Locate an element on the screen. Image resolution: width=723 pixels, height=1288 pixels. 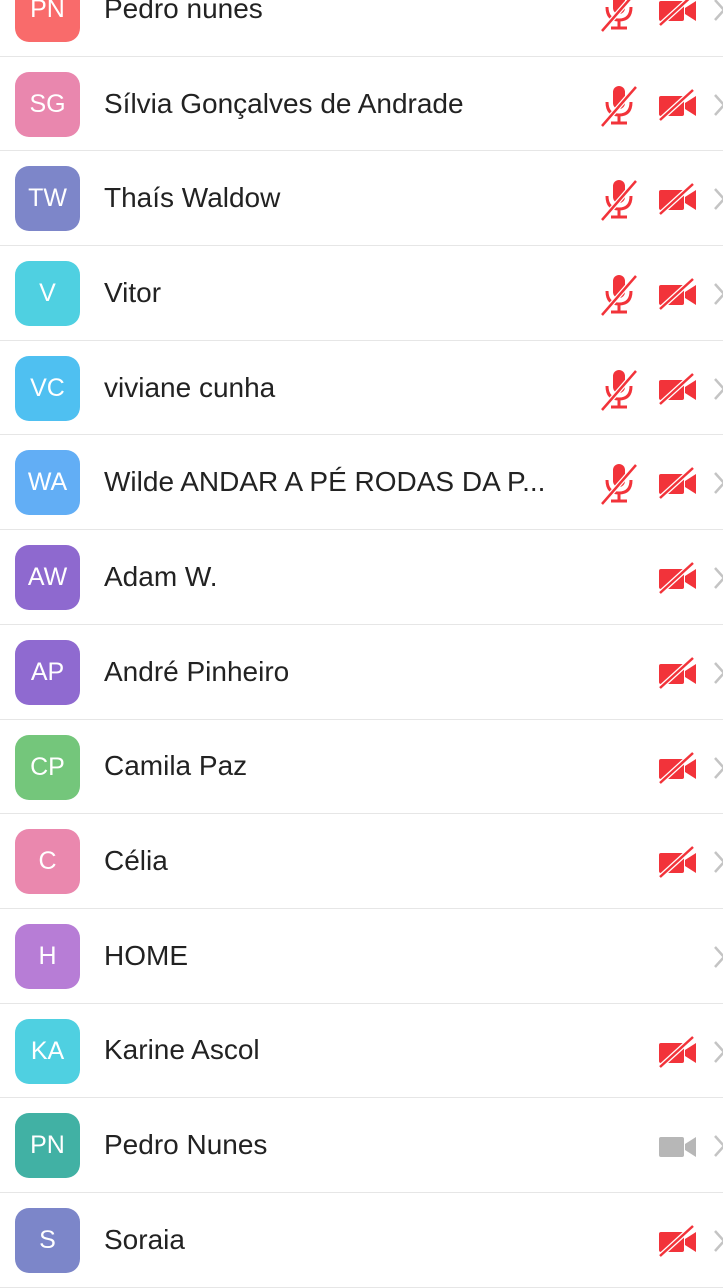
participant-row: V Vitor is located at coordinates (361, 293).